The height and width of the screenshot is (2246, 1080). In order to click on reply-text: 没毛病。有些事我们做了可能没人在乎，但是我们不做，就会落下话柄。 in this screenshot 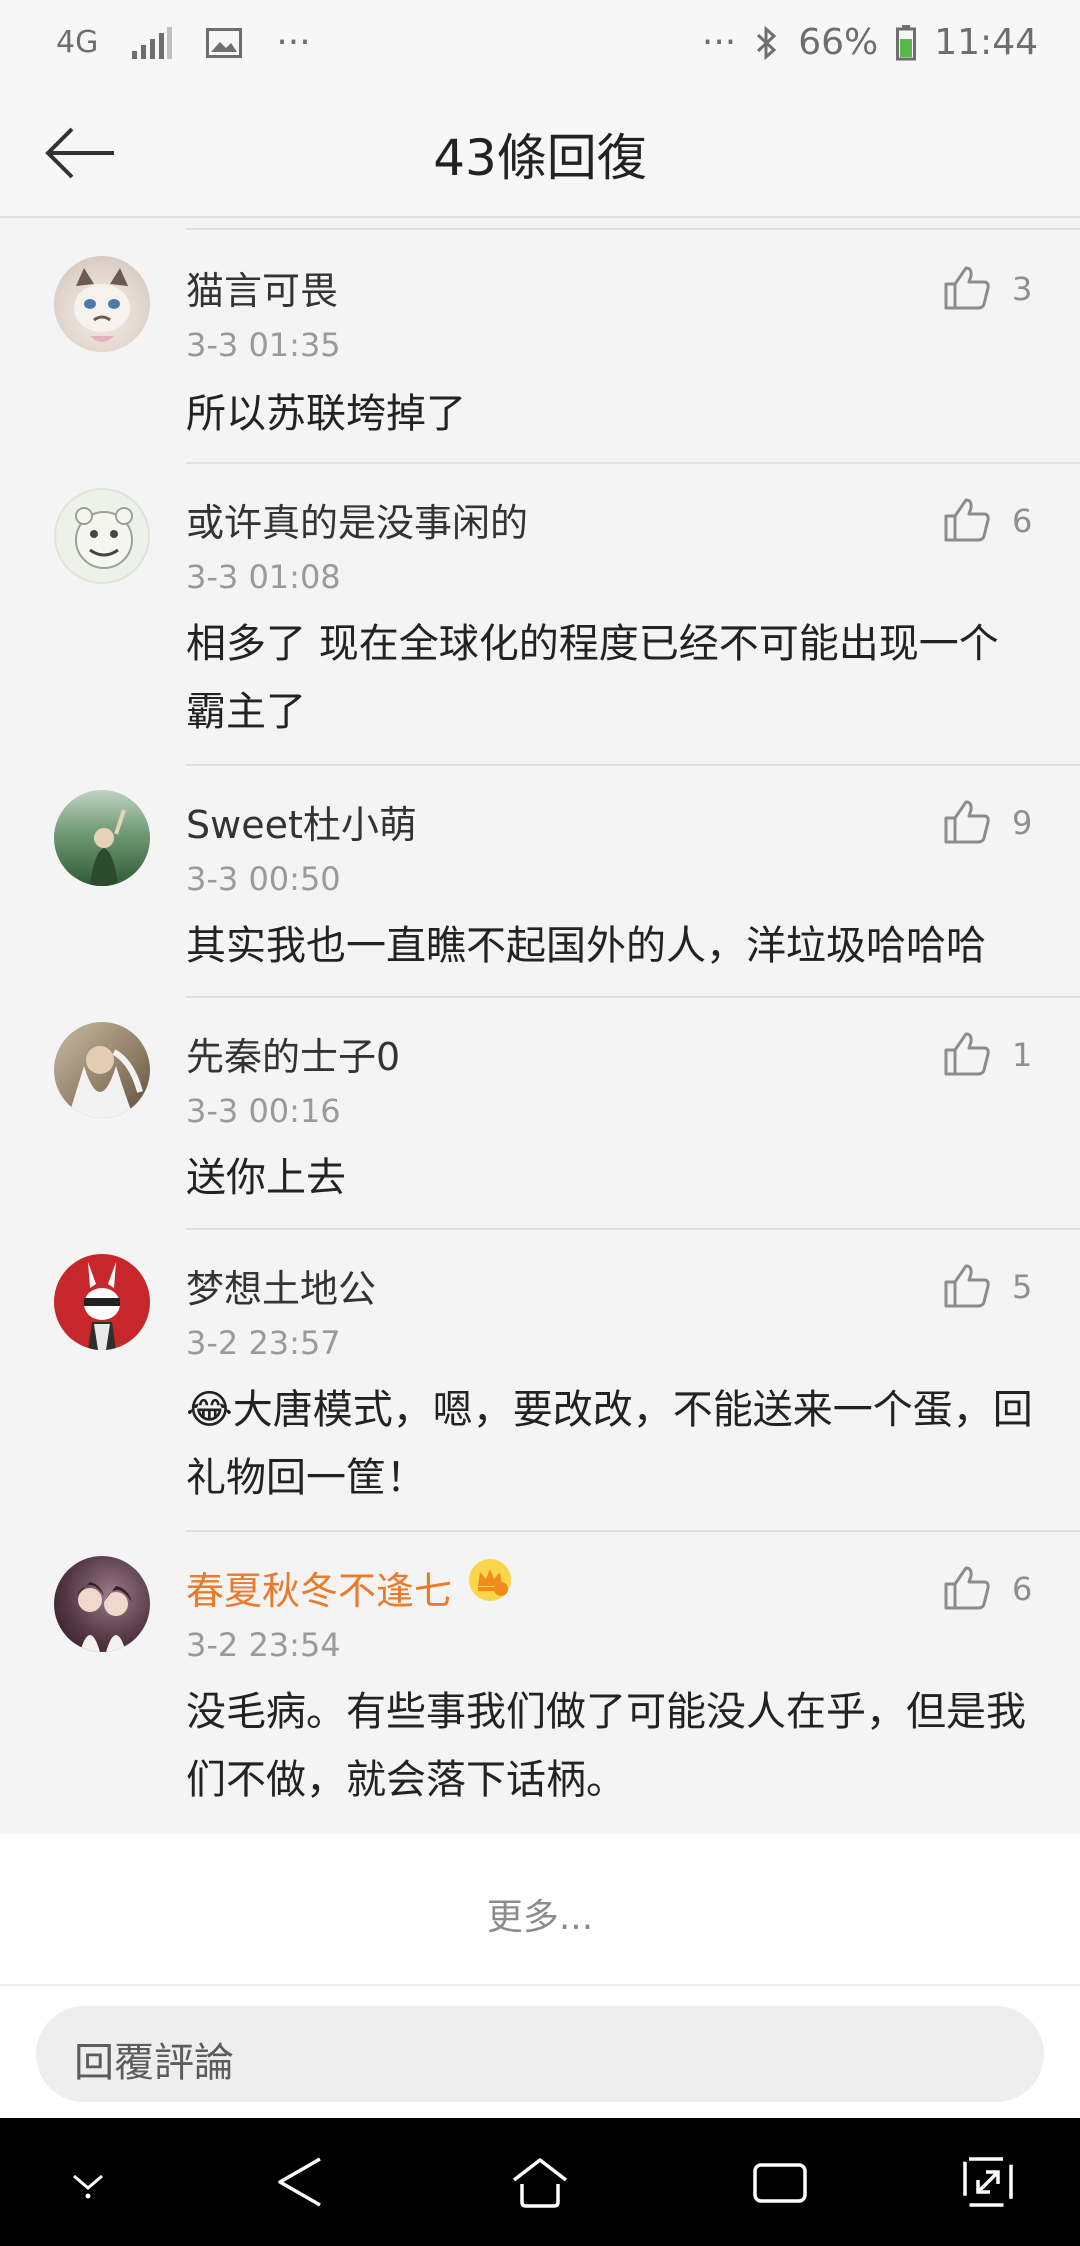, I will do `click(606, 1746)`.